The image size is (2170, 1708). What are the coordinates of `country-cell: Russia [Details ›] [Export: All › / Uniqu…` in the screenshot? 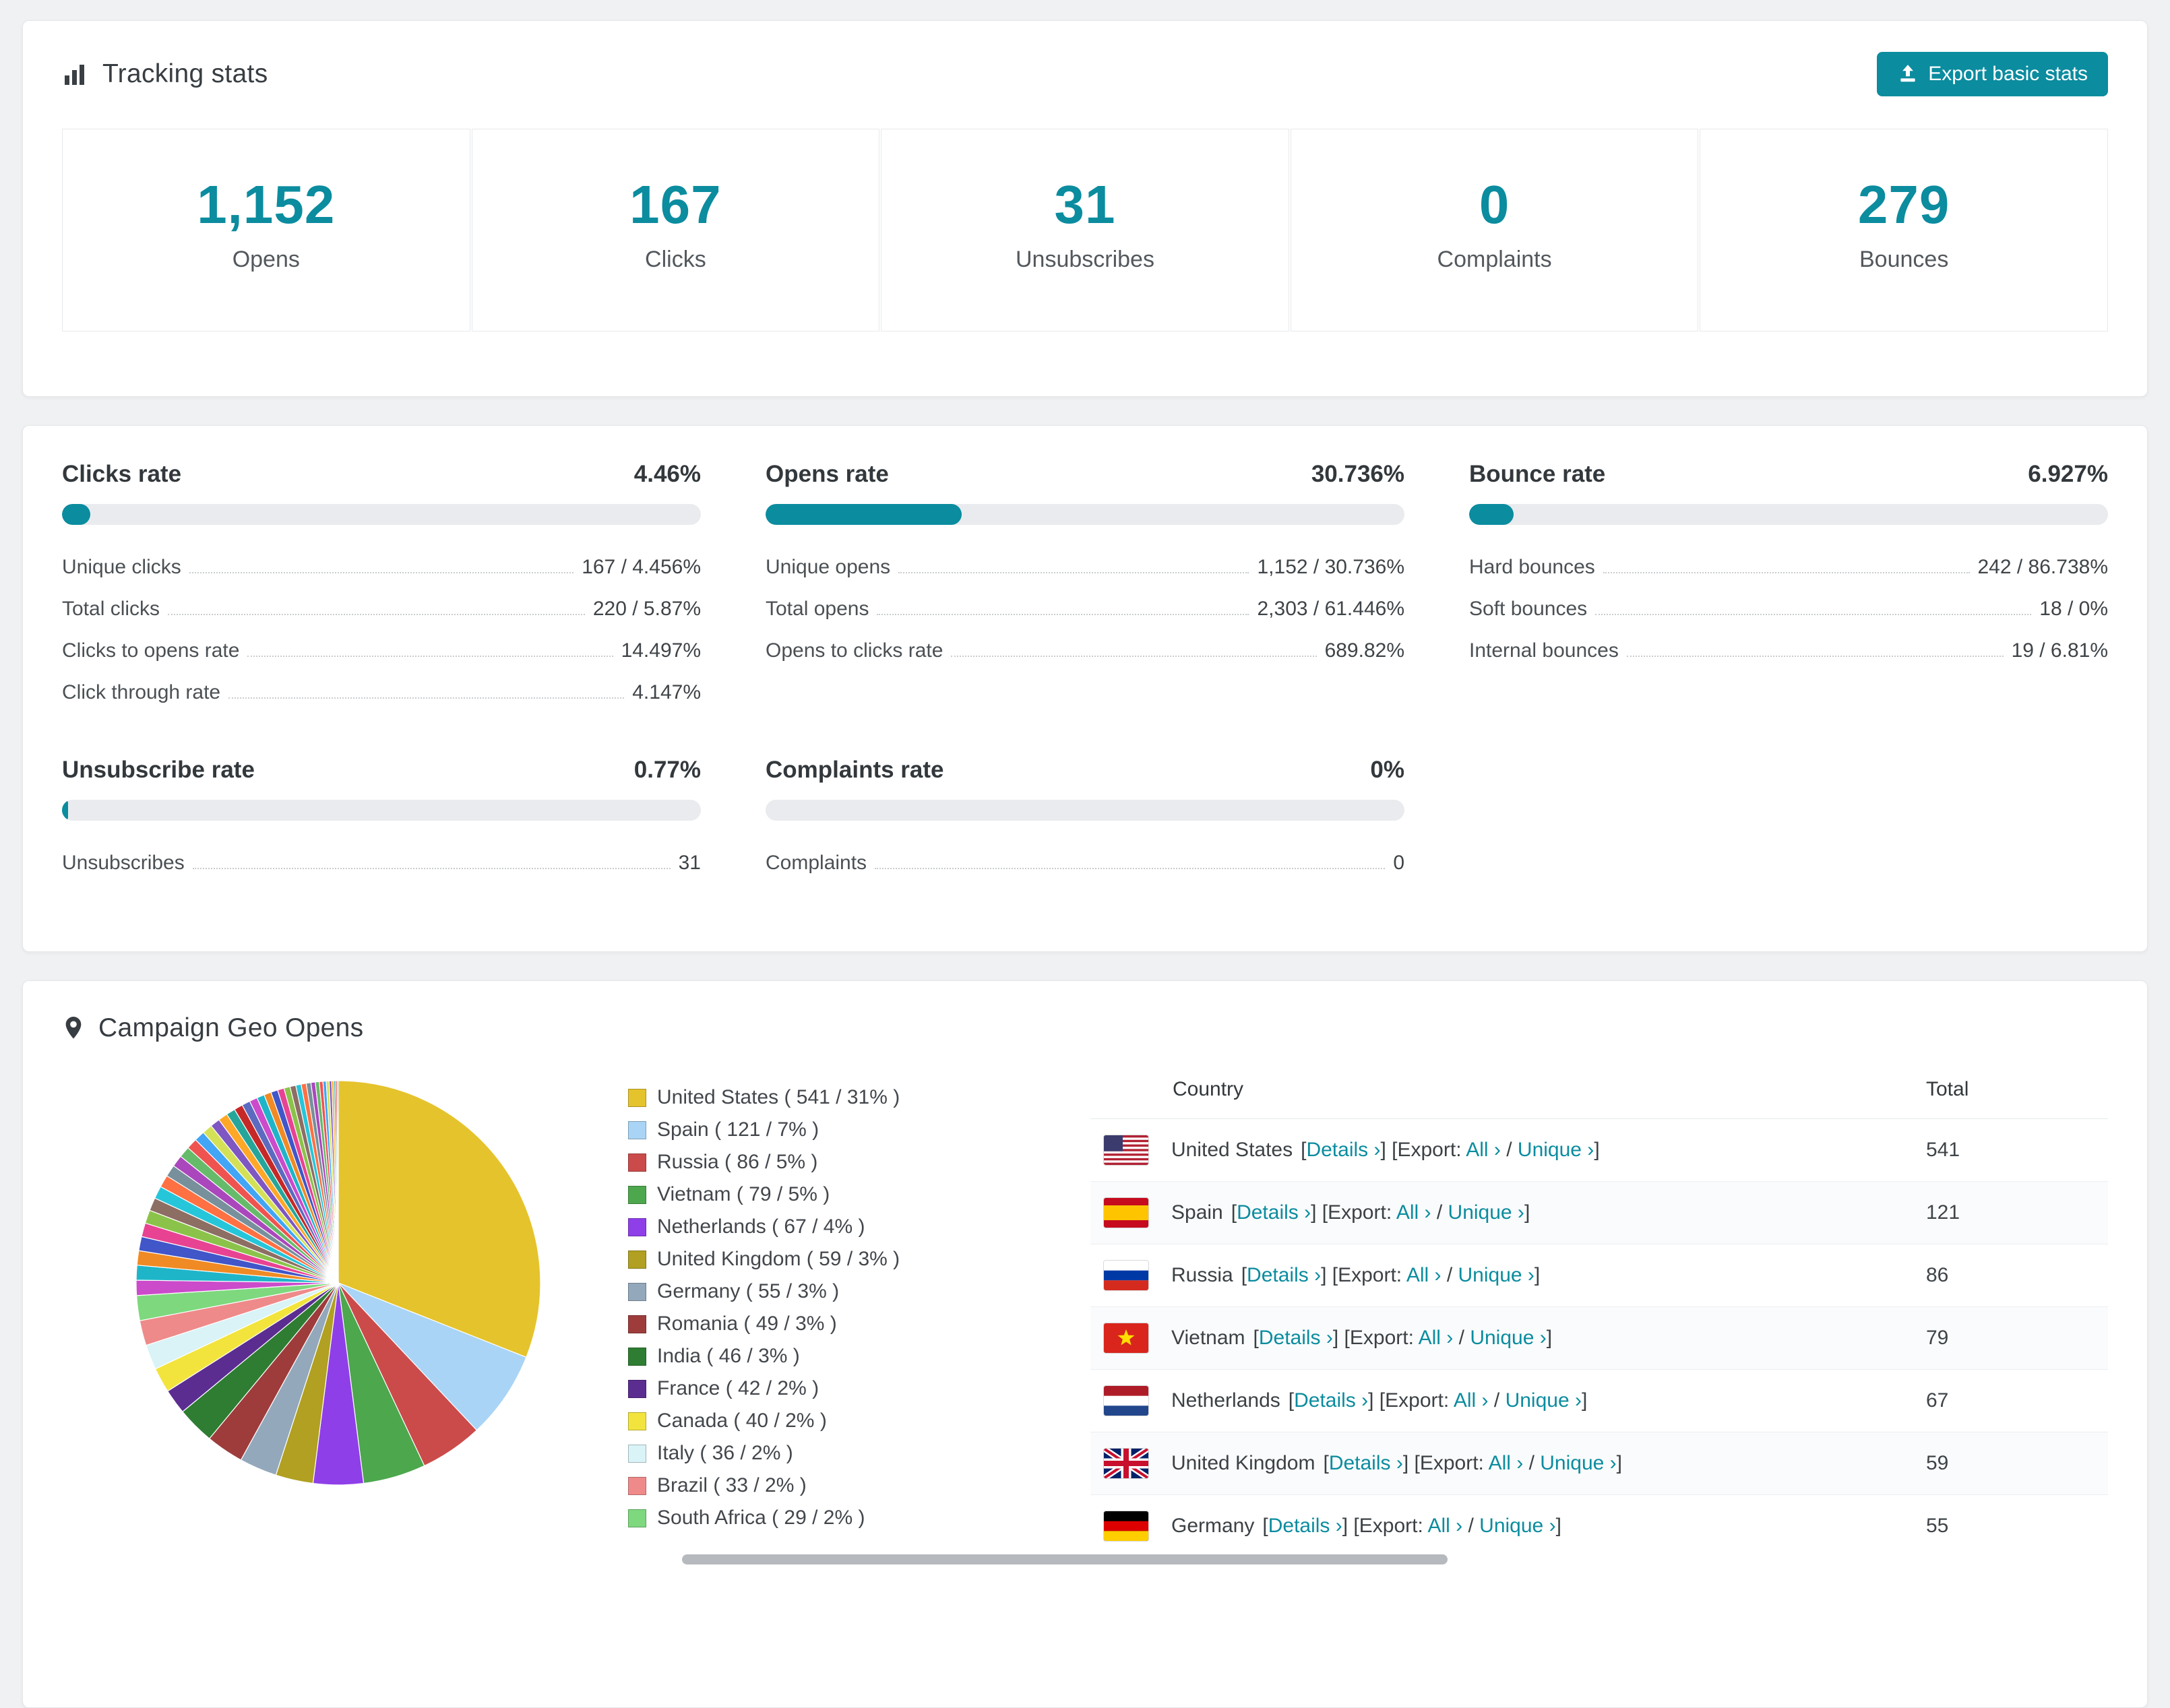 It's located at (1508, 1275).